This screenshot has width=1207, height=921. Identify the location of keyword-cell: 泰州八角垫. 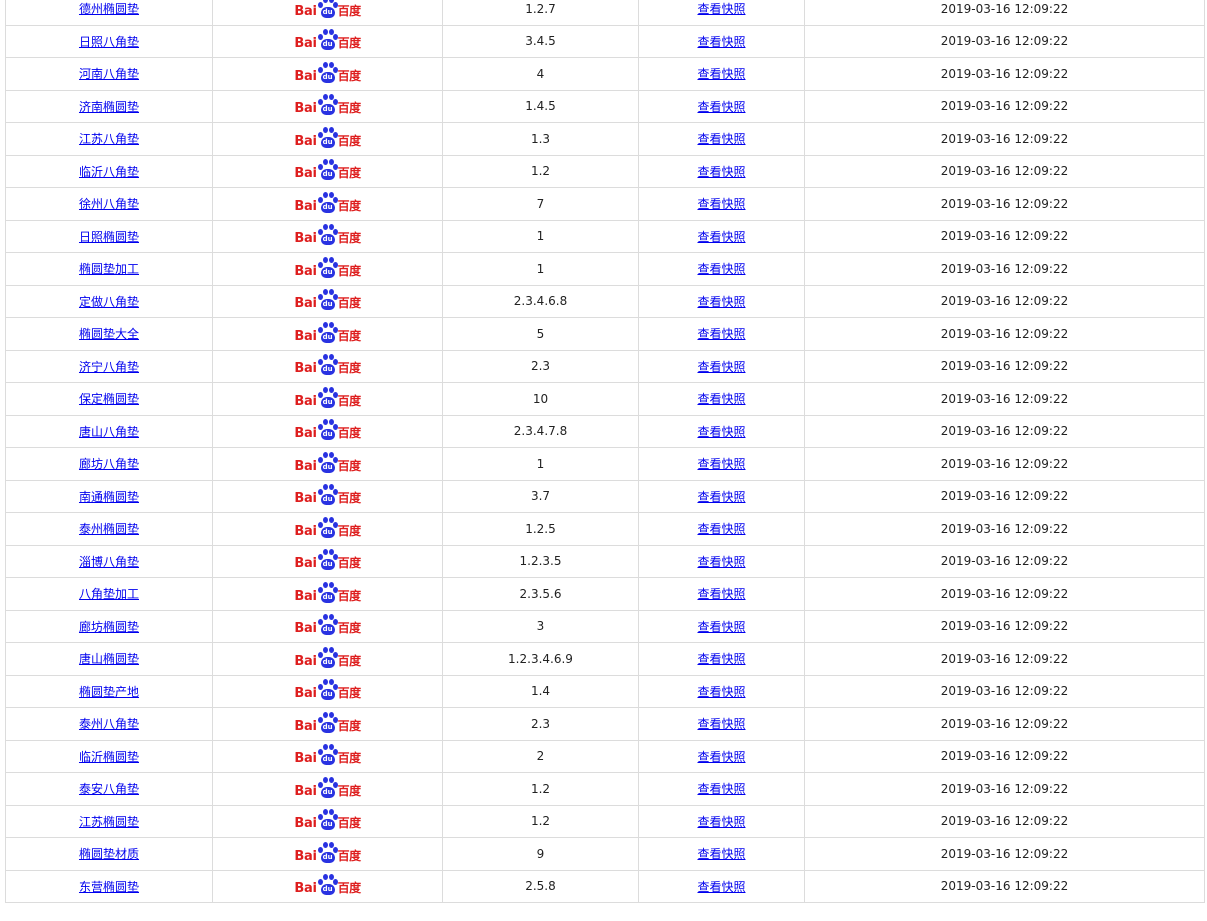
(109, 724).